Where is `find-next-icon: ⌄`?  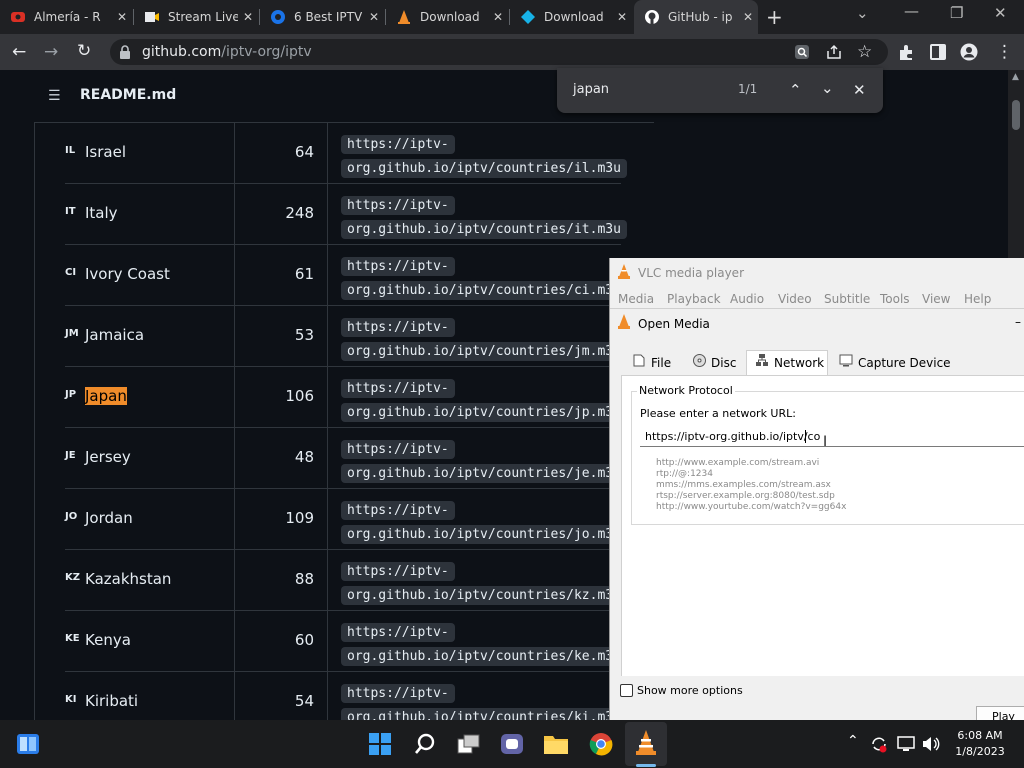 find-next-icon: ⌄ is located at coordinates (827, 88).